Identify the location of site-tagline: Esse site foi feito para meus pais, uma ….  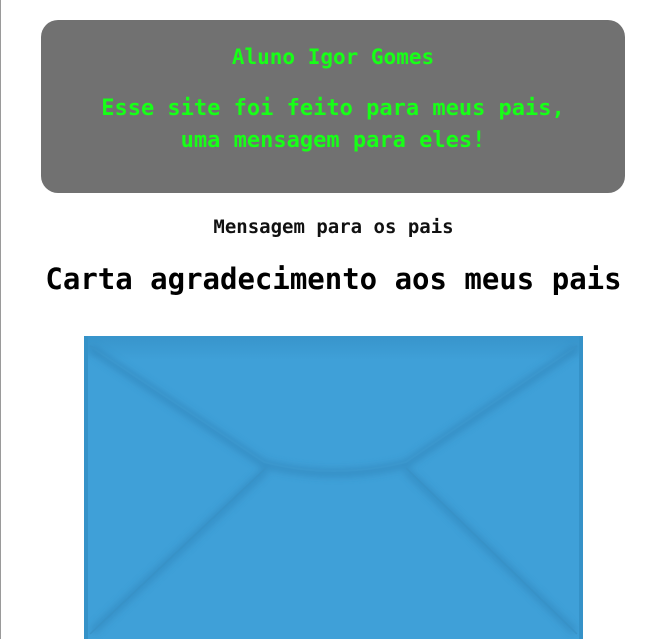
(333, 125).